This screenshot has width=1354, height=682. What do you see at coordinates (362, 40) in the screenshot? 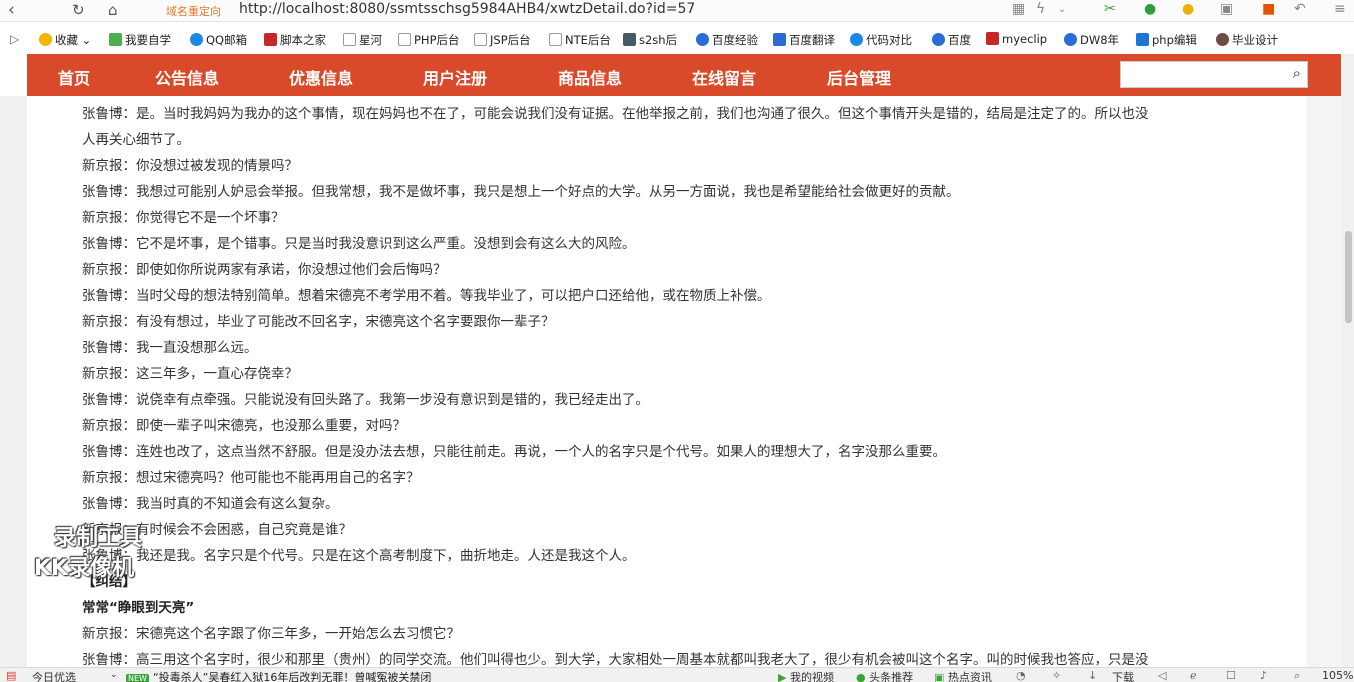
I see `bookmark-item: 星河` at bounding box center [362, 40].